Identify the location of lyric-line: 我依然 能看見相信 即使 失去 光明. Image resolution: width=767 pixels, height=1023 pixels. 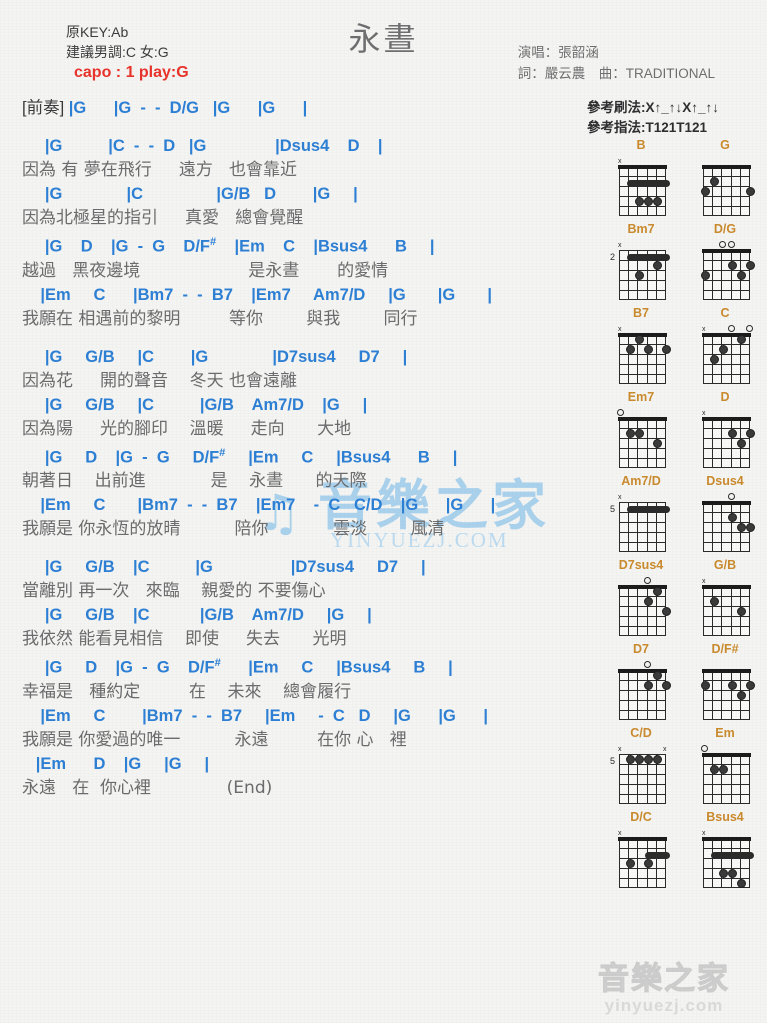
(184, 639).